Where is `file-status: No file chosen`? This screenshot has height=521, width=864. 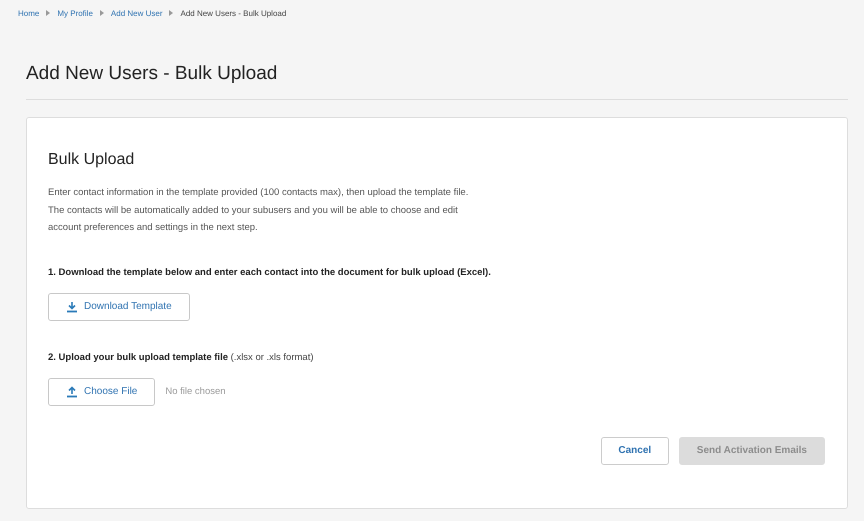
file-status: No file chosen is located at coordinates (195, 391).